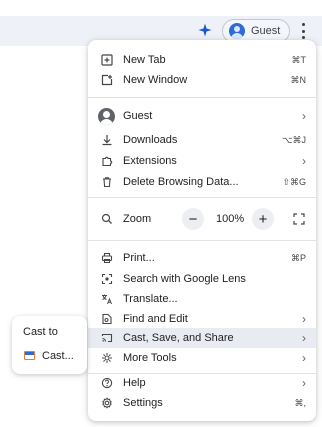  What do you see at coordinates (107, 358) in the screenshot?
I see `tools-icon` at bounding box center [107, 358].